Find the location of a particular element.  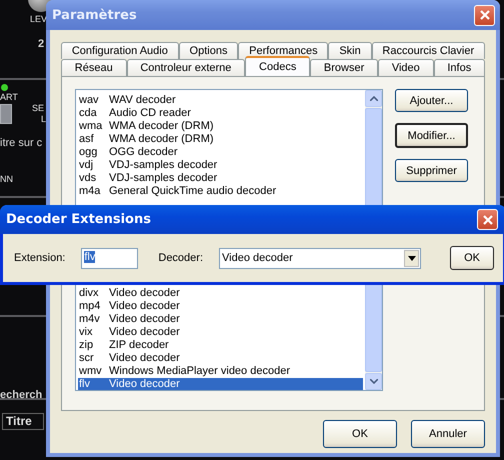

app-label: SE is located at coordinates (38, 108).